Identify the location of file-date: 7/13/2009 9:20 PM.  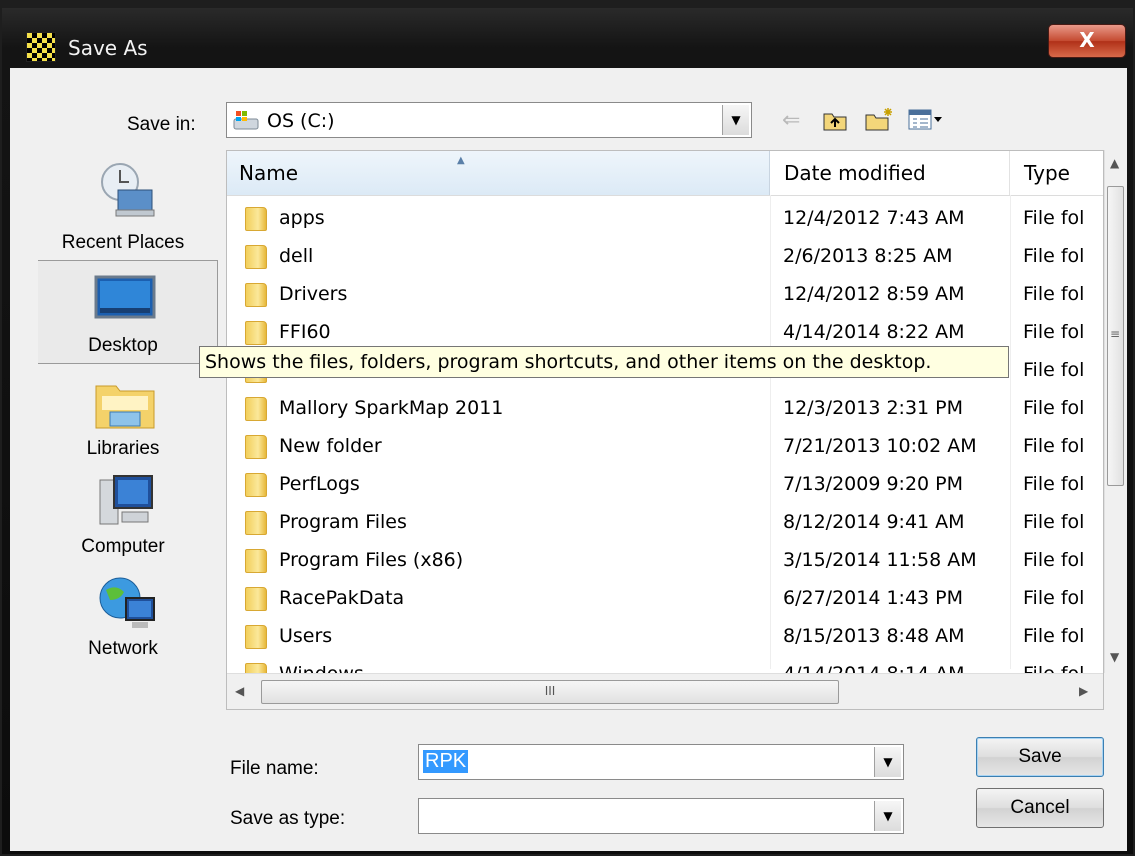
(873, 484).